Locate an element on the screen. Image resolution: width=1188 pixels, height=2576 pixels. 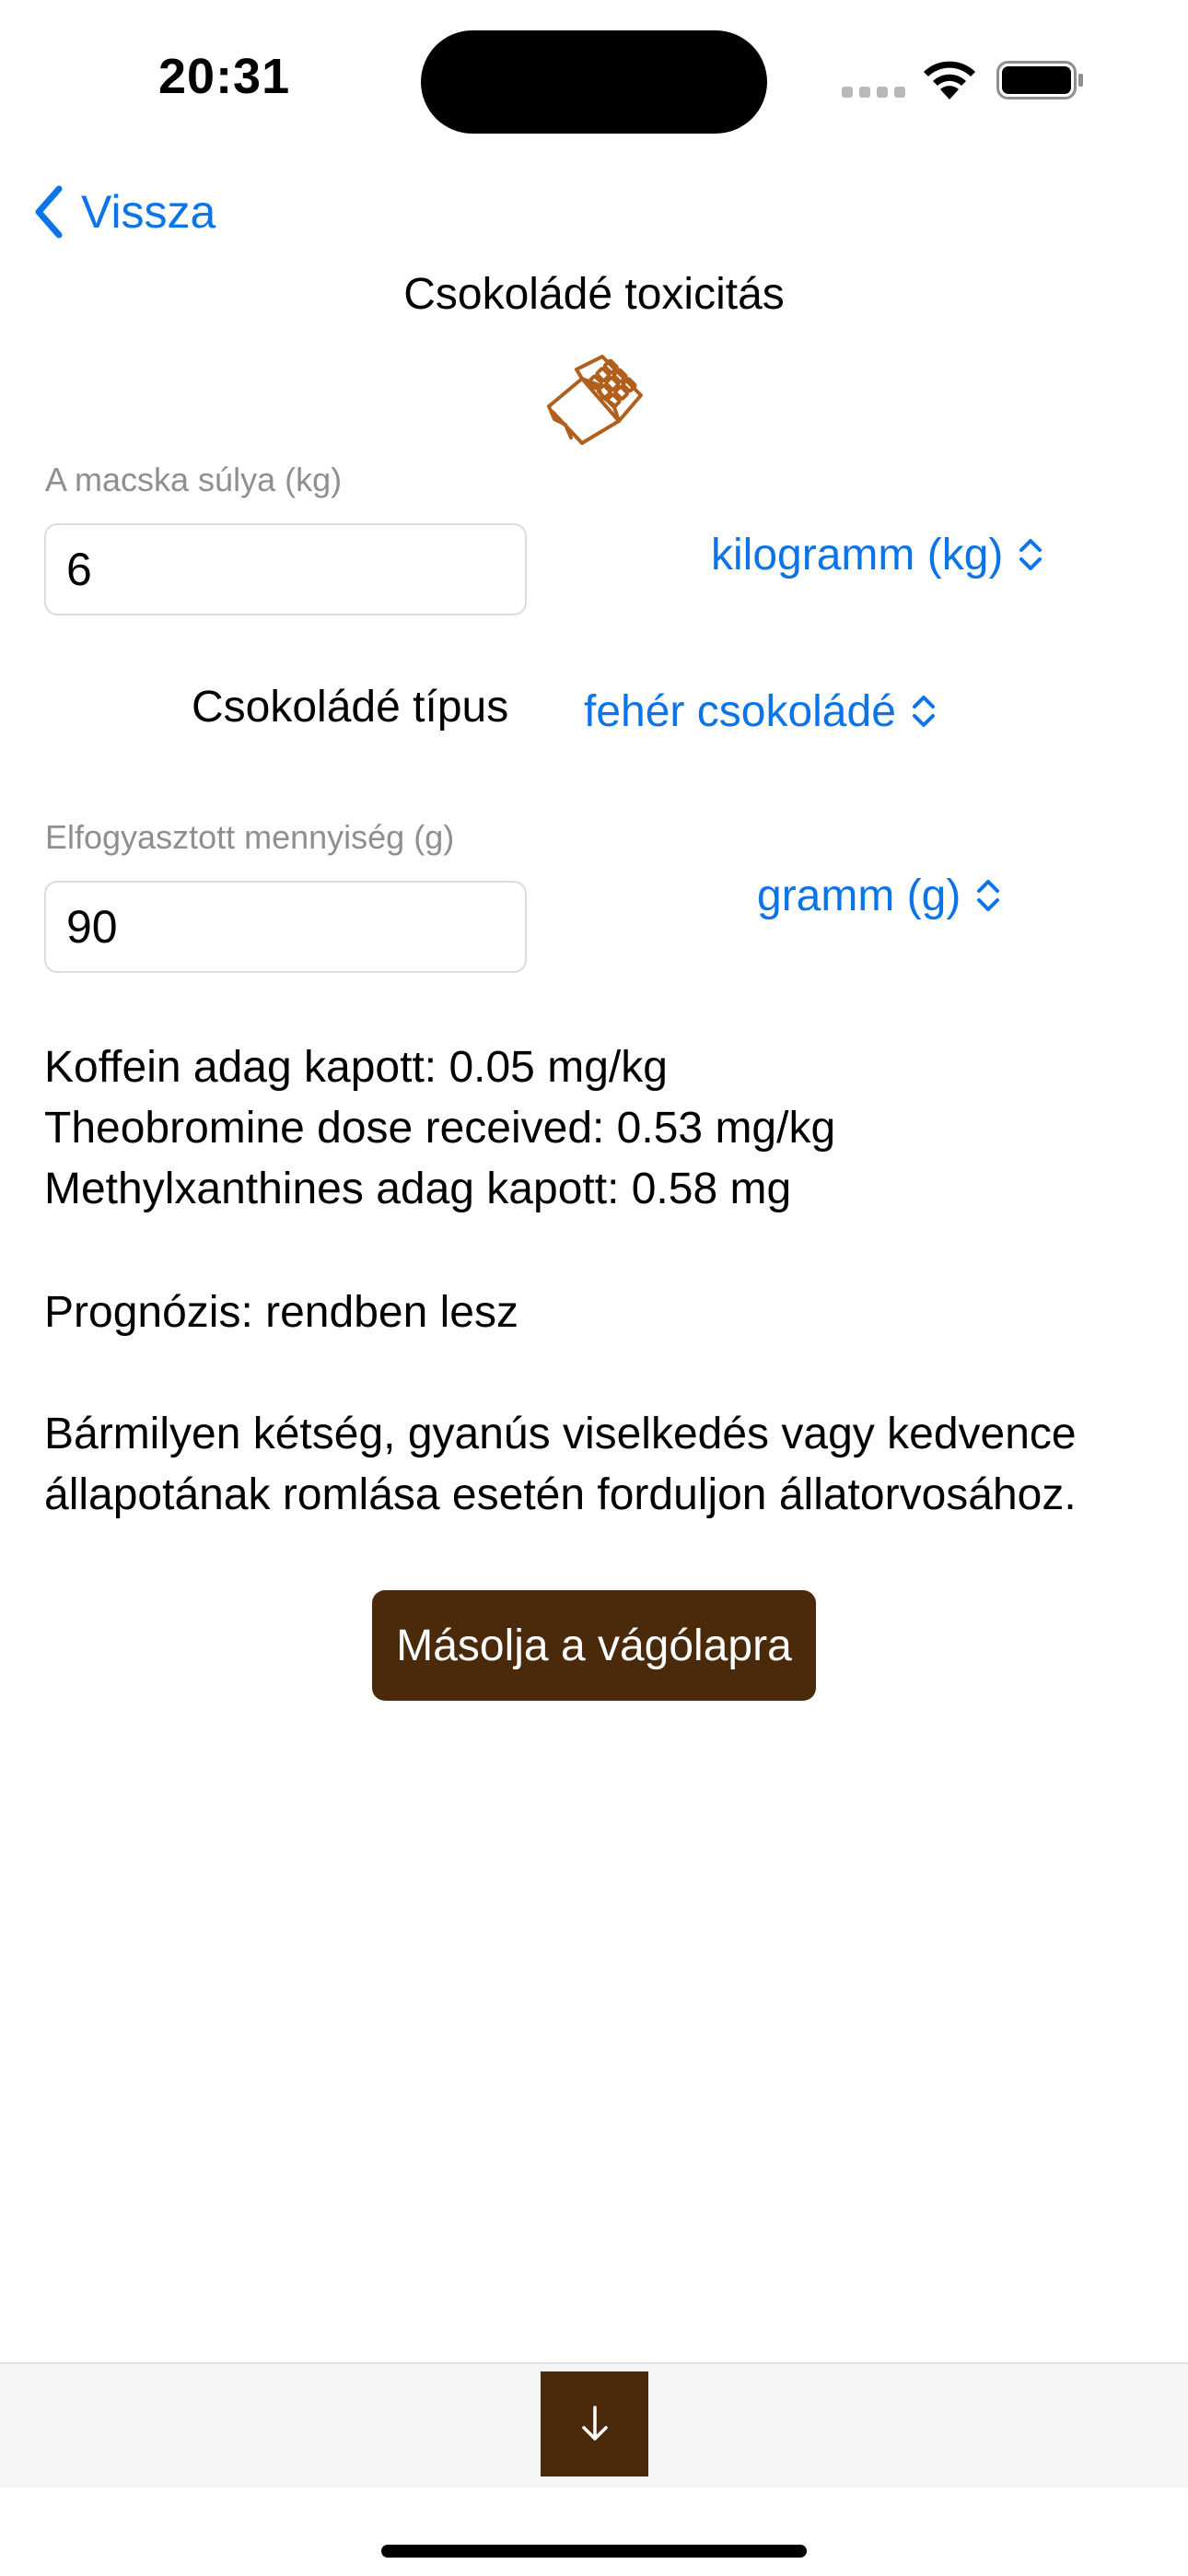
prognosis-text: Prognózis: rendben lesz is located at coordinates (281, 1312).